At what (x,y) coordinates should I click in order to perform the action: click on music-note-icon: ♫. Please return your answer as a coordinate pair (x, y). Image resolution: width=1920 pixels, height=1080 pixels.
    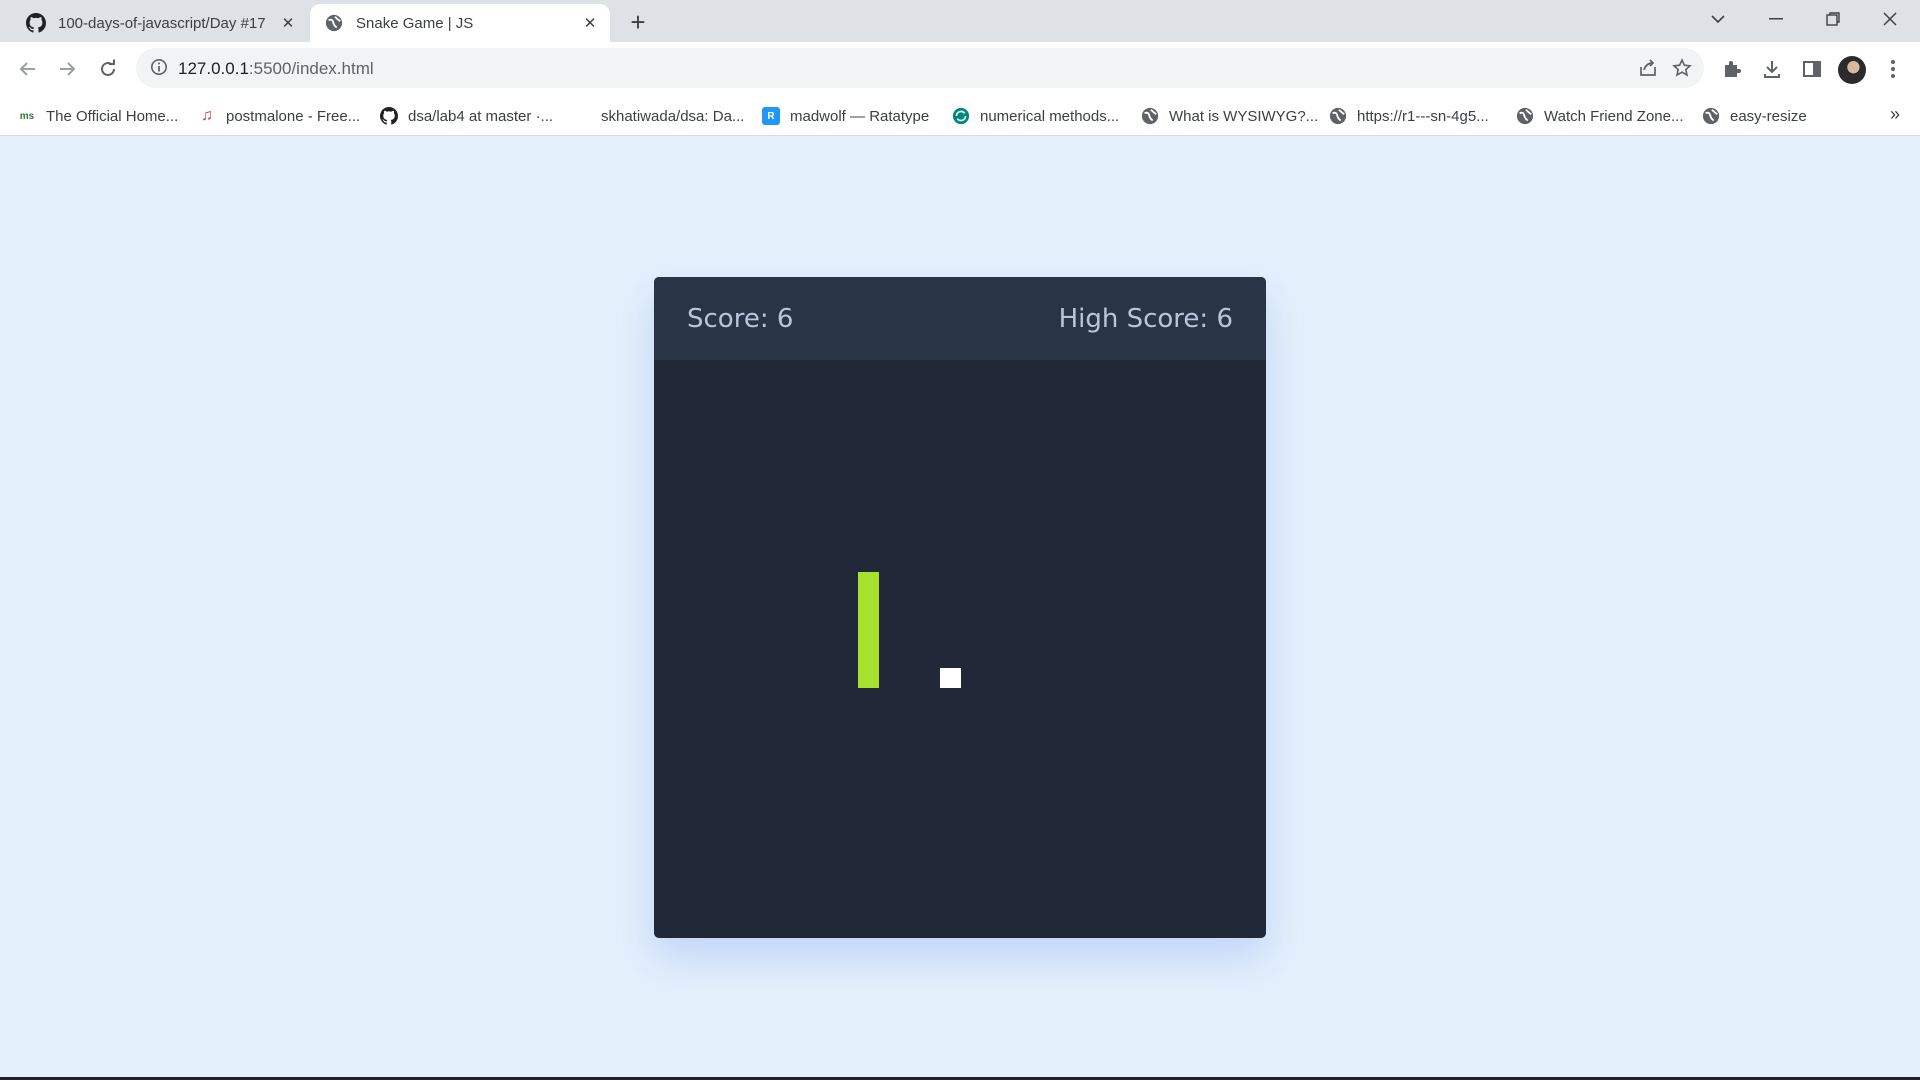
    Looking at the image, I should click on (207, 115).